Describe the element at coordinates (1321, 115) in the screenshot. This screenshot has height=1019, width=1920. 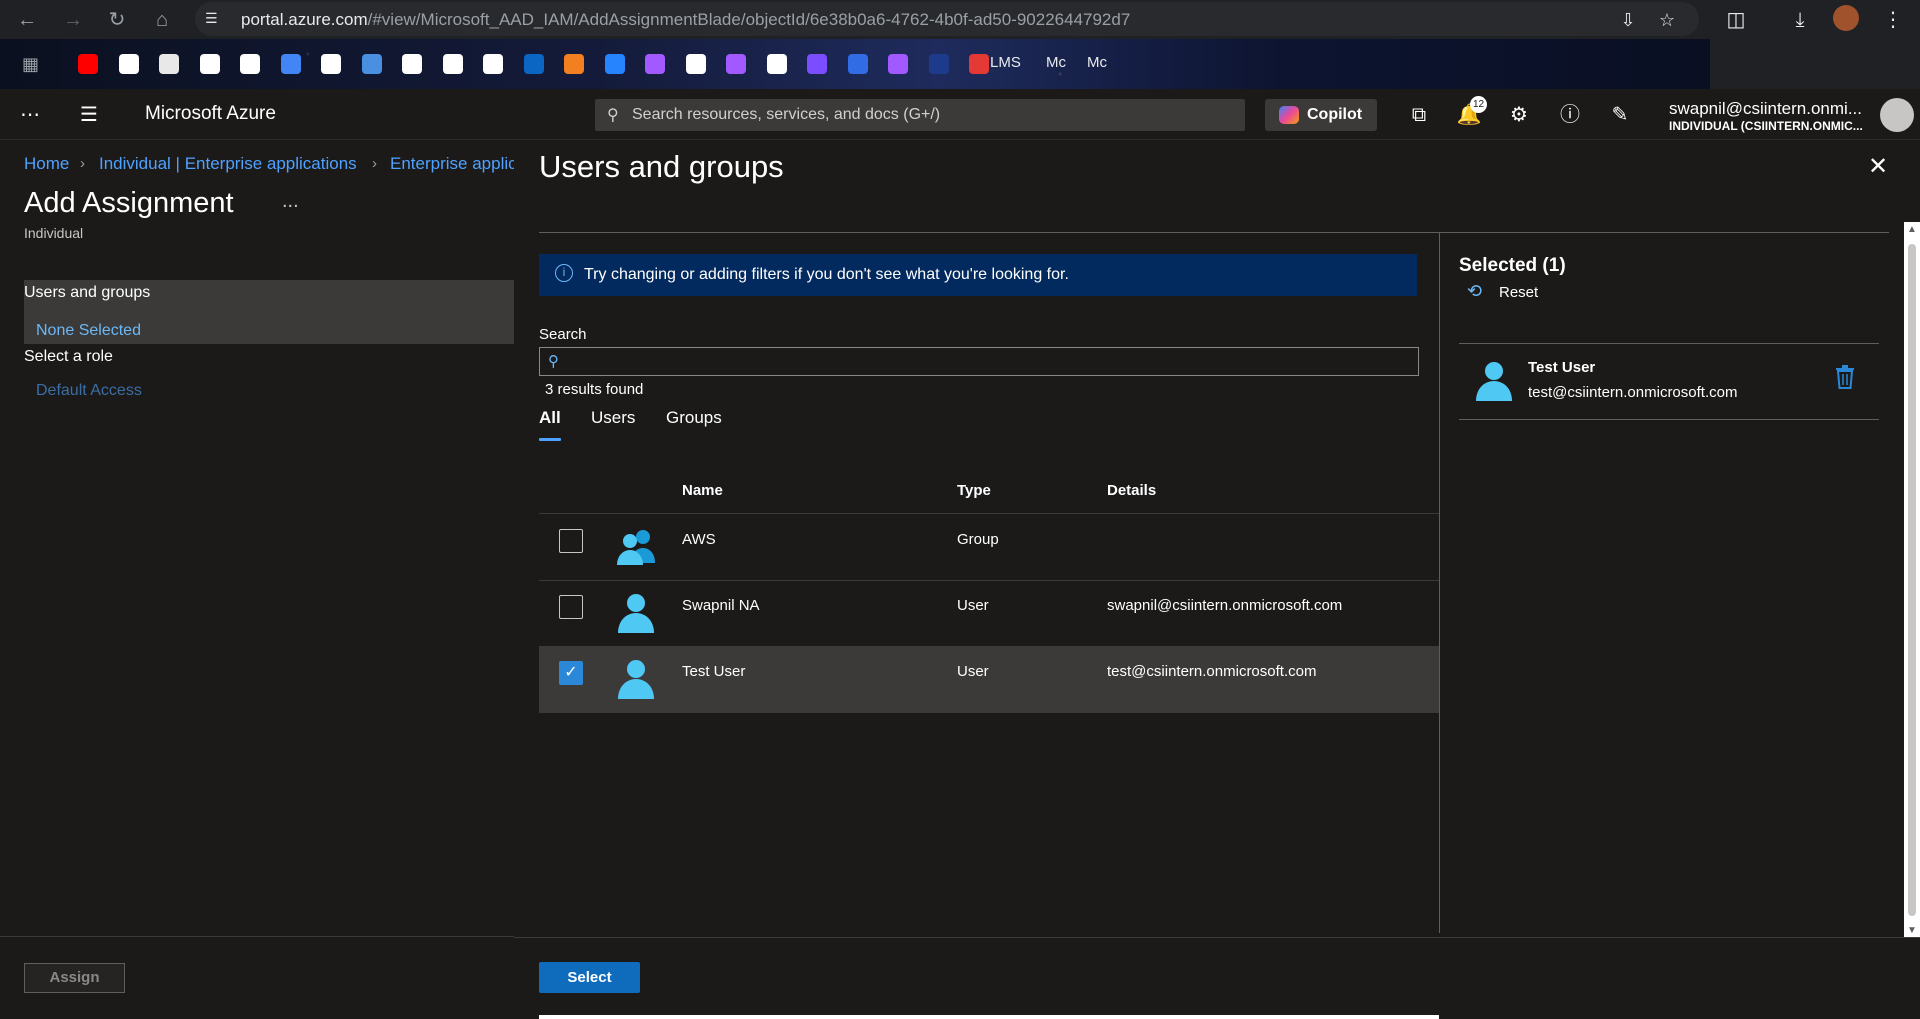
I see `copilot-button: Copilot` at that location.